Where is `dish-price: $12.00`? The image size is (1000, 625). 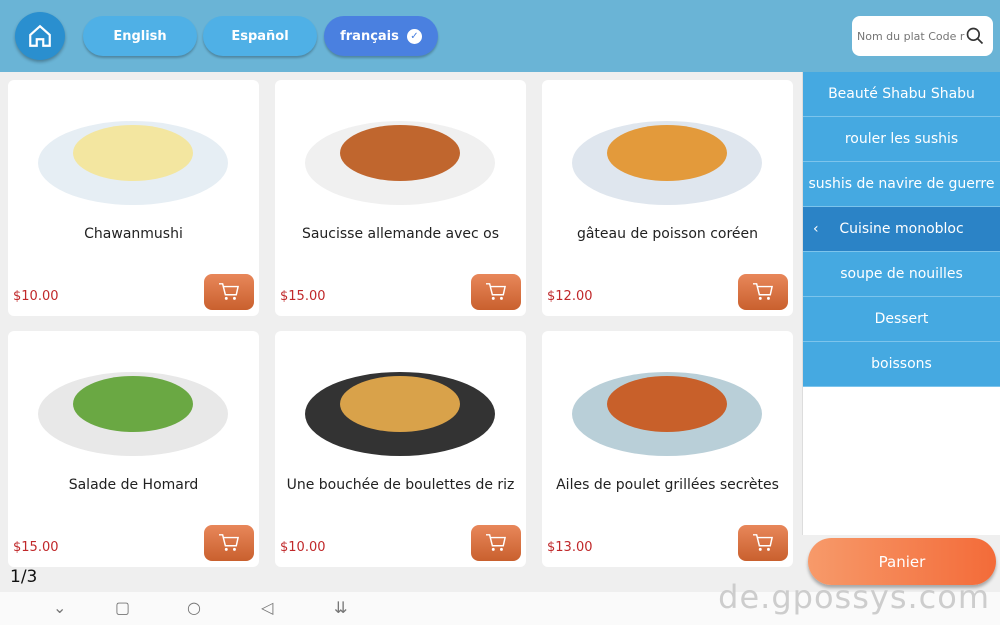 dish-price: $12.00 is located at coordinates (570, 296).